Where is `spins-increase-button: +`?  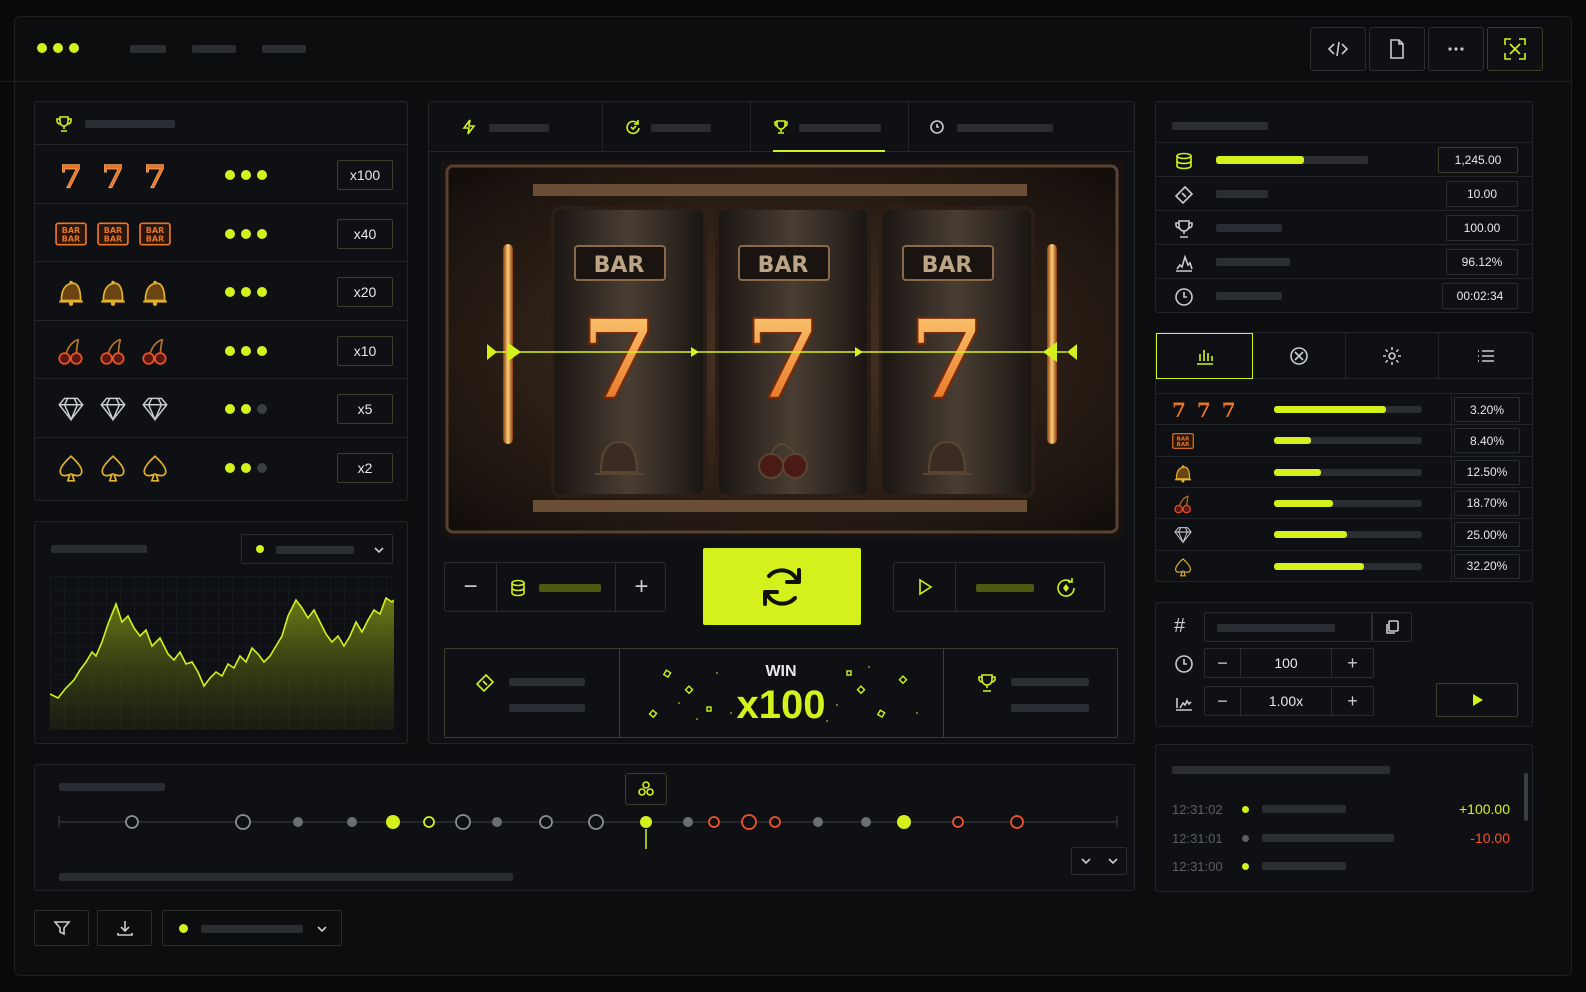
spins-increase-button: + is located at coordinates (1352, 663).